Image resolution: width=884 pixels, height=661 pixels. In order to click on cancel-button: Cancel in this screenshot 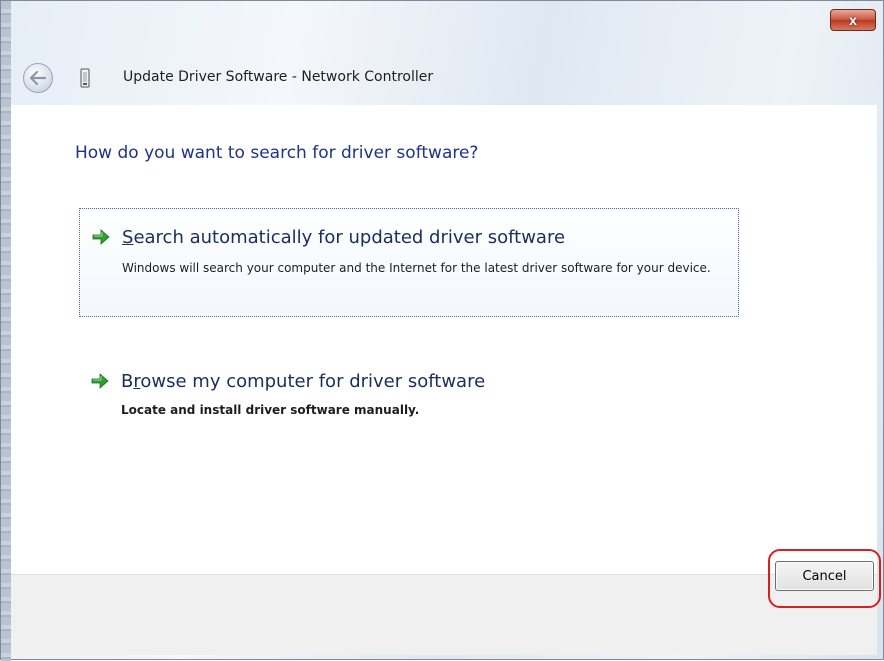, I will do `click(824, 576)`.